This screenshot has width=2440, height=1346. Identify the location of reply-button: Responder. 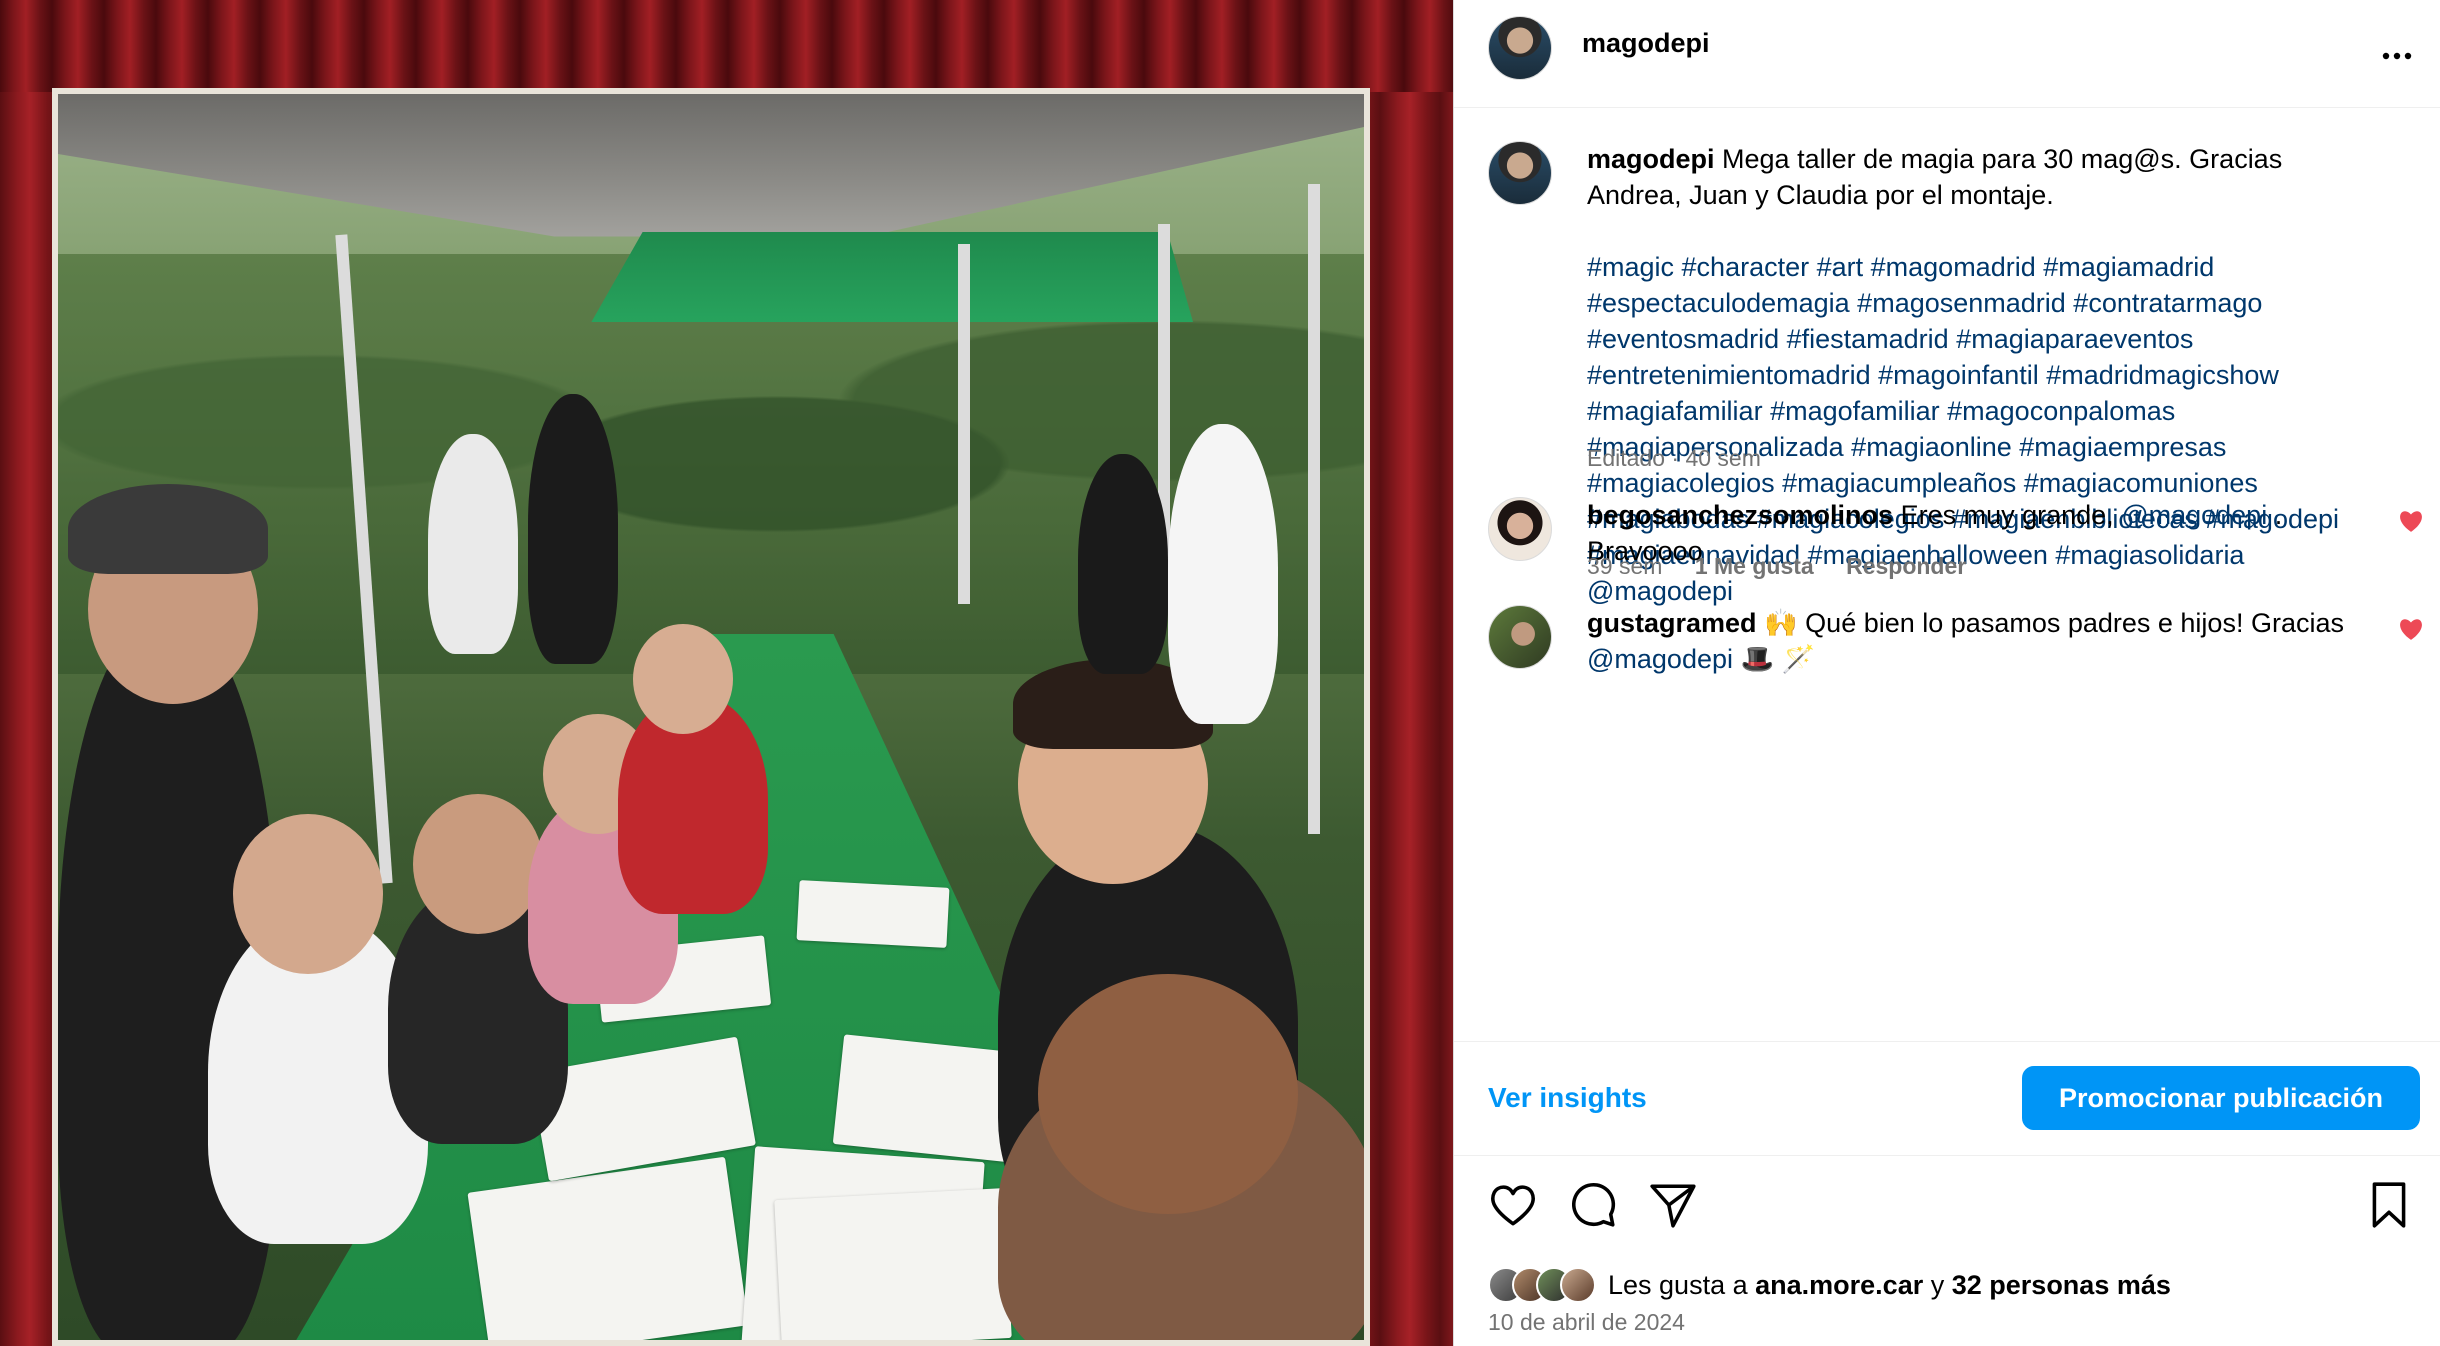
(1906, 566).